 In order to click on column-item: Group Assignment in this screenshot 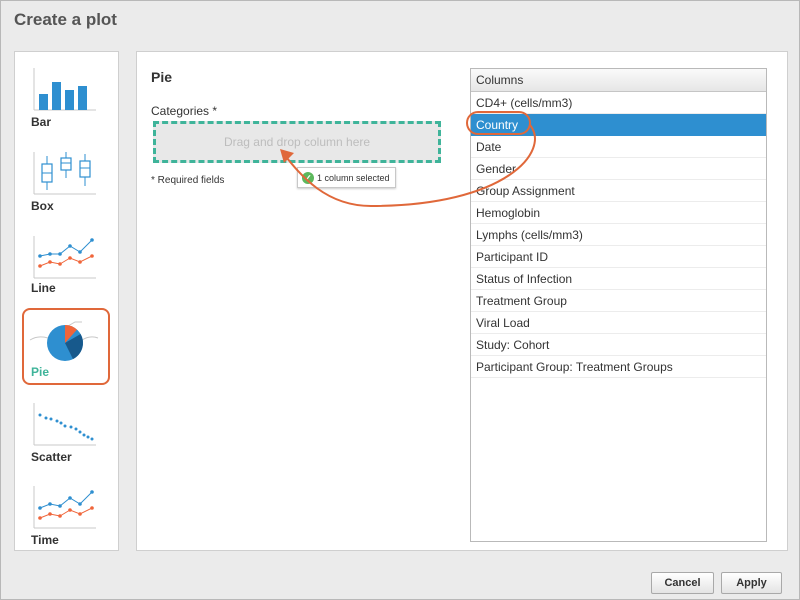, I will do `click(618, 191)`.